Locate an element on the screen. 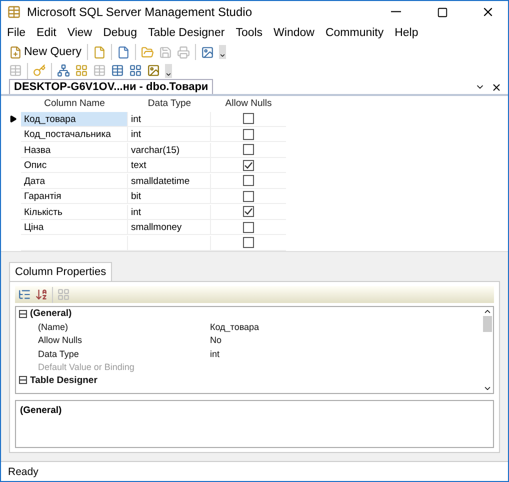  window-title: Microsoft SQL Server Management Studio is located at coordinates (140, 12).